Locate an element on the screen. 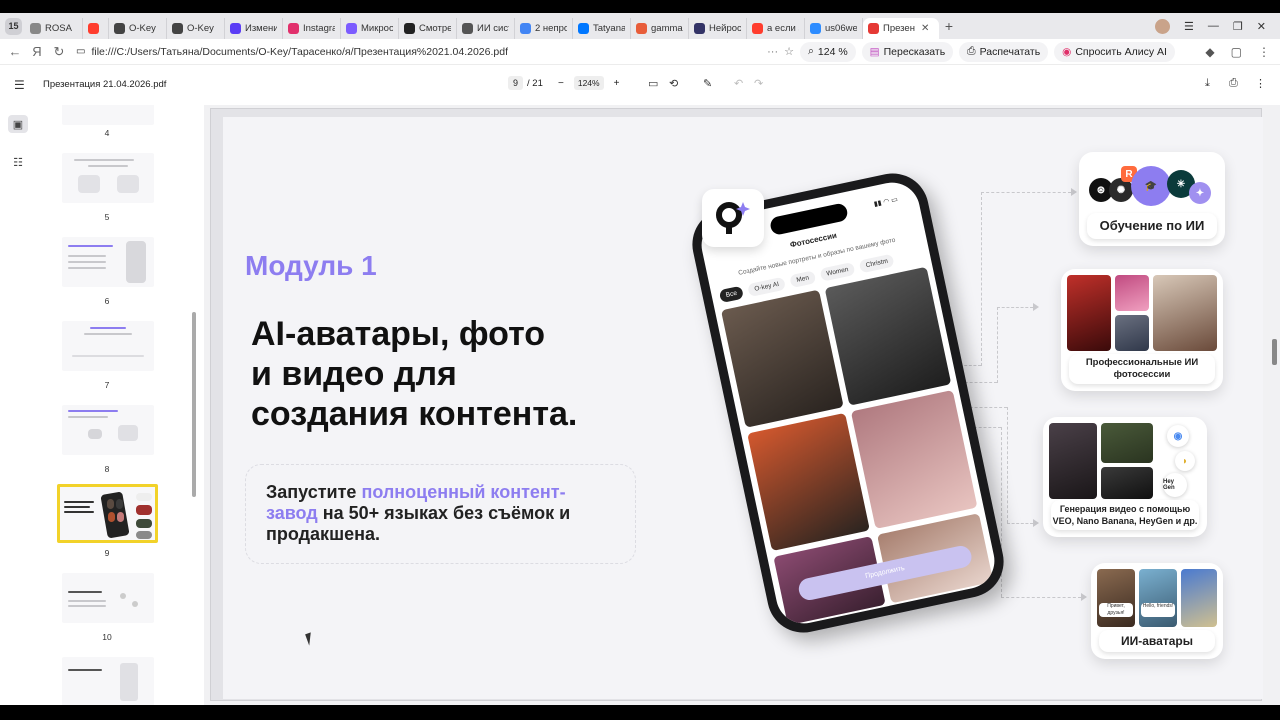  module-title: Модуль 1 is located at coordinates (311, 265).